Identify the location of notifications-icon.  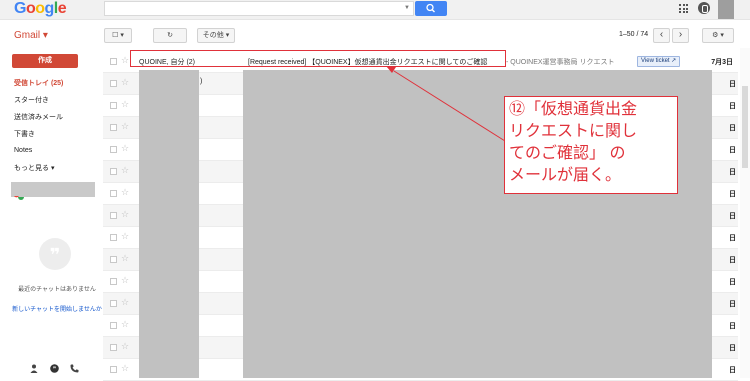
(704, 8).